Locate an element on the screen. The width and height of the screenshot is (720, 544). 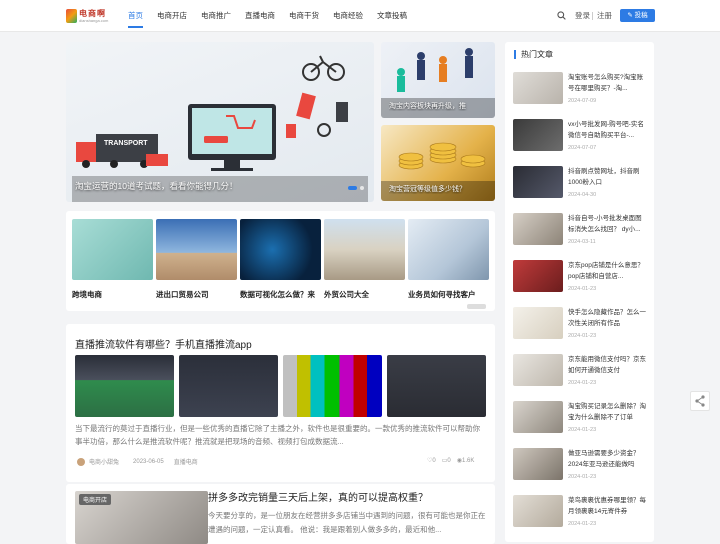
hot-article-date: 2024-03-11 is located at coordinates (582, 242).